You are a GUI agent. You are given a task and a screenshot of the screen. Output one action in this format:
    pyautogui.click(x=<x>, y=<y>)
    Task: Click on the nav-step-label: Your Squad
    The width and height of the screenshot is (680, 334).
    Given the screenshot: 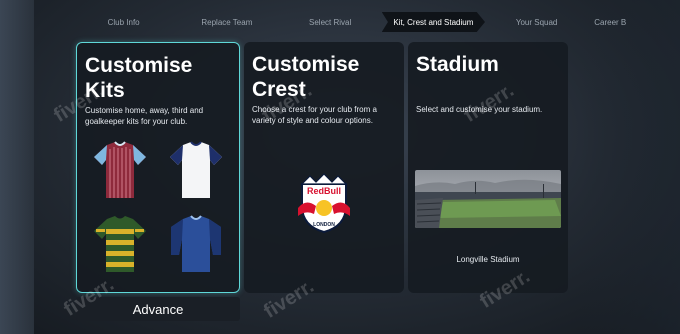 What is the action you would take?
    pyautogui.click(x=536, y=22)
    